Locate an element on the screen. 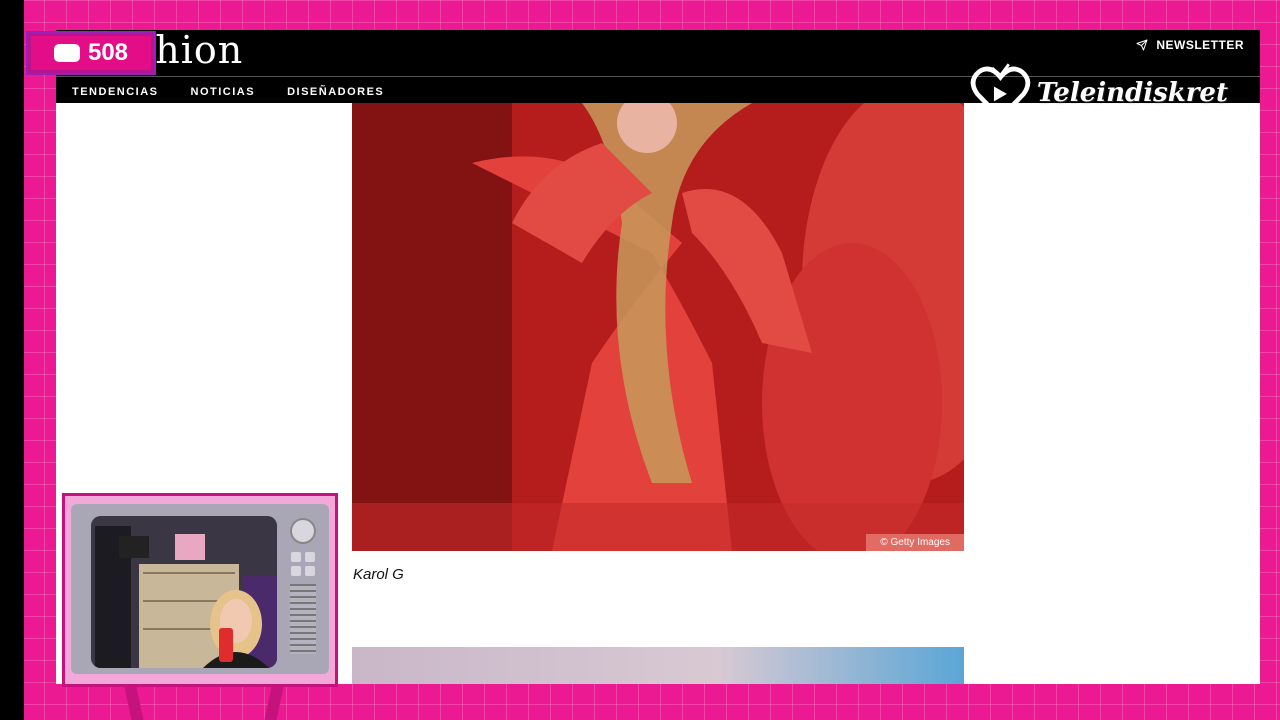  webcam-feed is located at coordinates (184, 592).